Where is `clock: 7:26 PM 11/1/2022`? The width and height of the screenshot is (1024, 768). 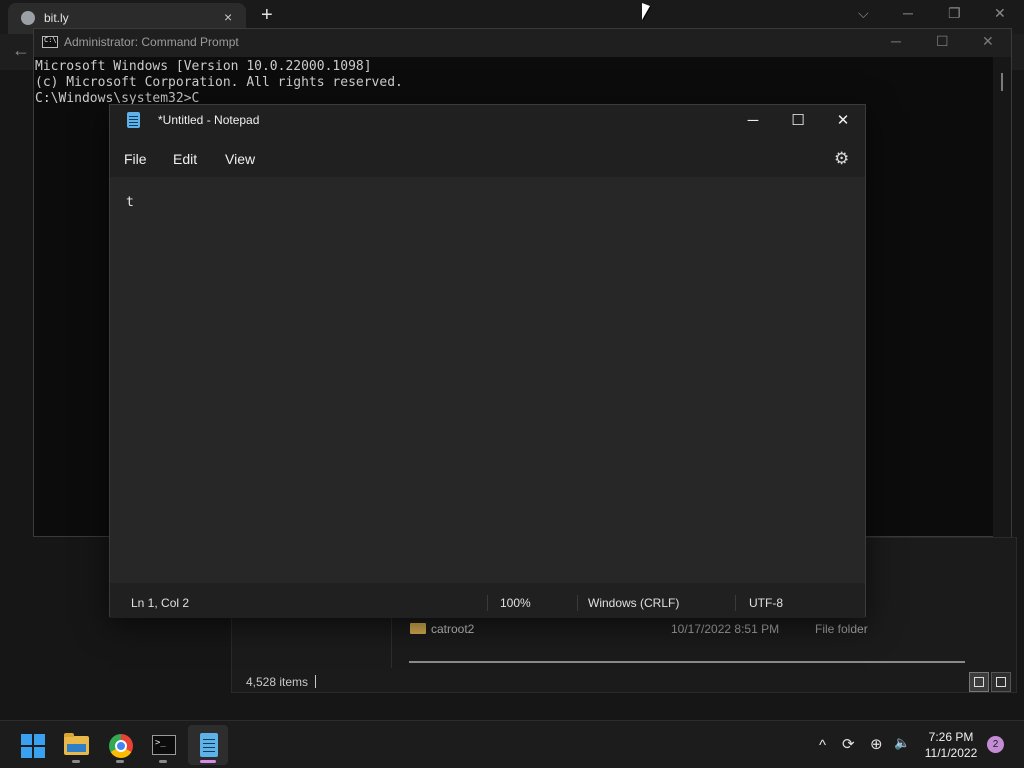 clock: 7:26 PM 11/1/2022 is located at coordinates (951, 745).